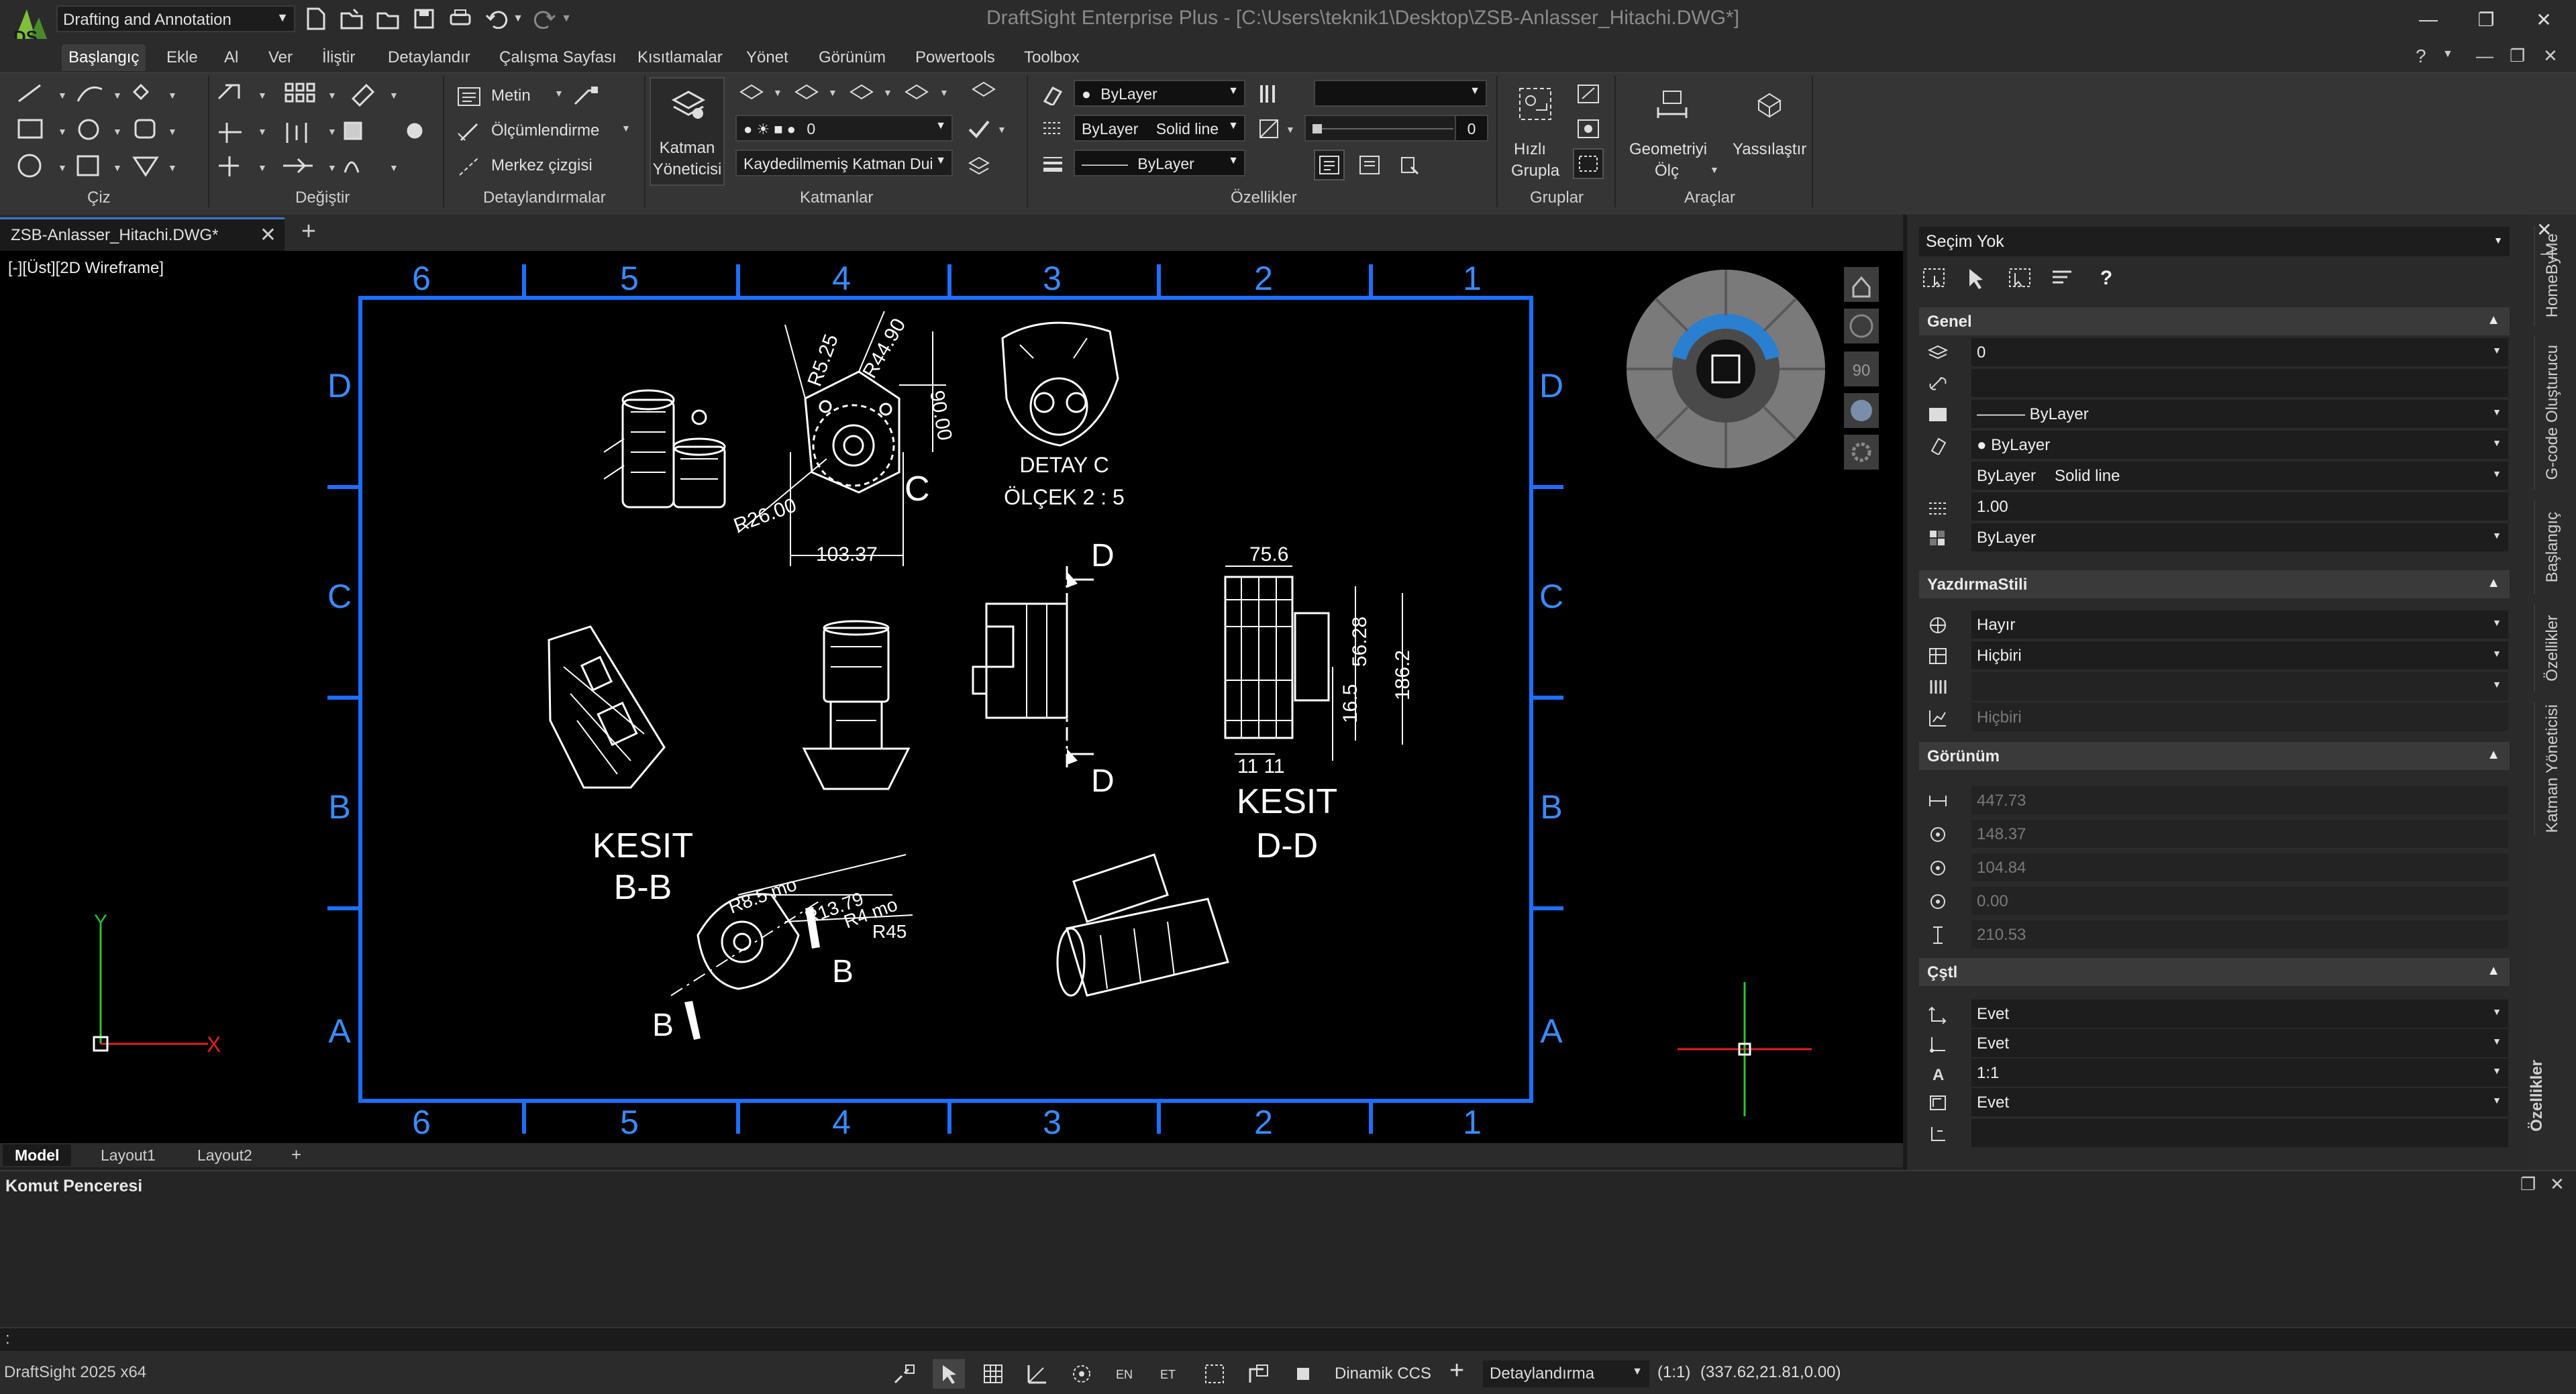 This screenshot has height=1394, width=2576. Describe the element at coordinates (496, 19) in the screenshot. I see `undo-icon` at that location.